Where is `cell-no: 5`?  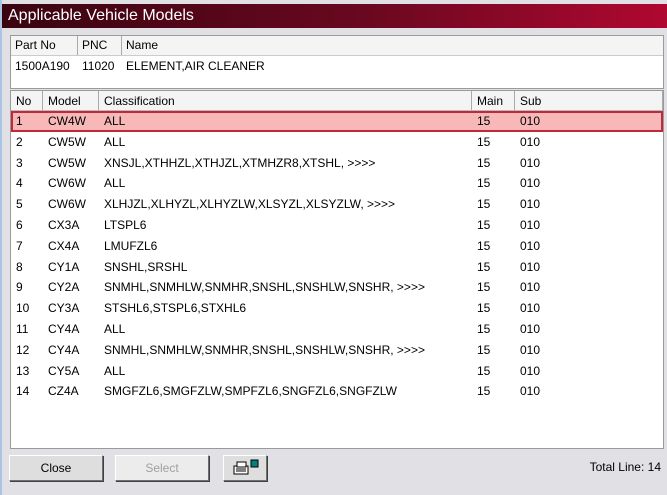 cell-no: 5 is located at coordinates (19, 204).